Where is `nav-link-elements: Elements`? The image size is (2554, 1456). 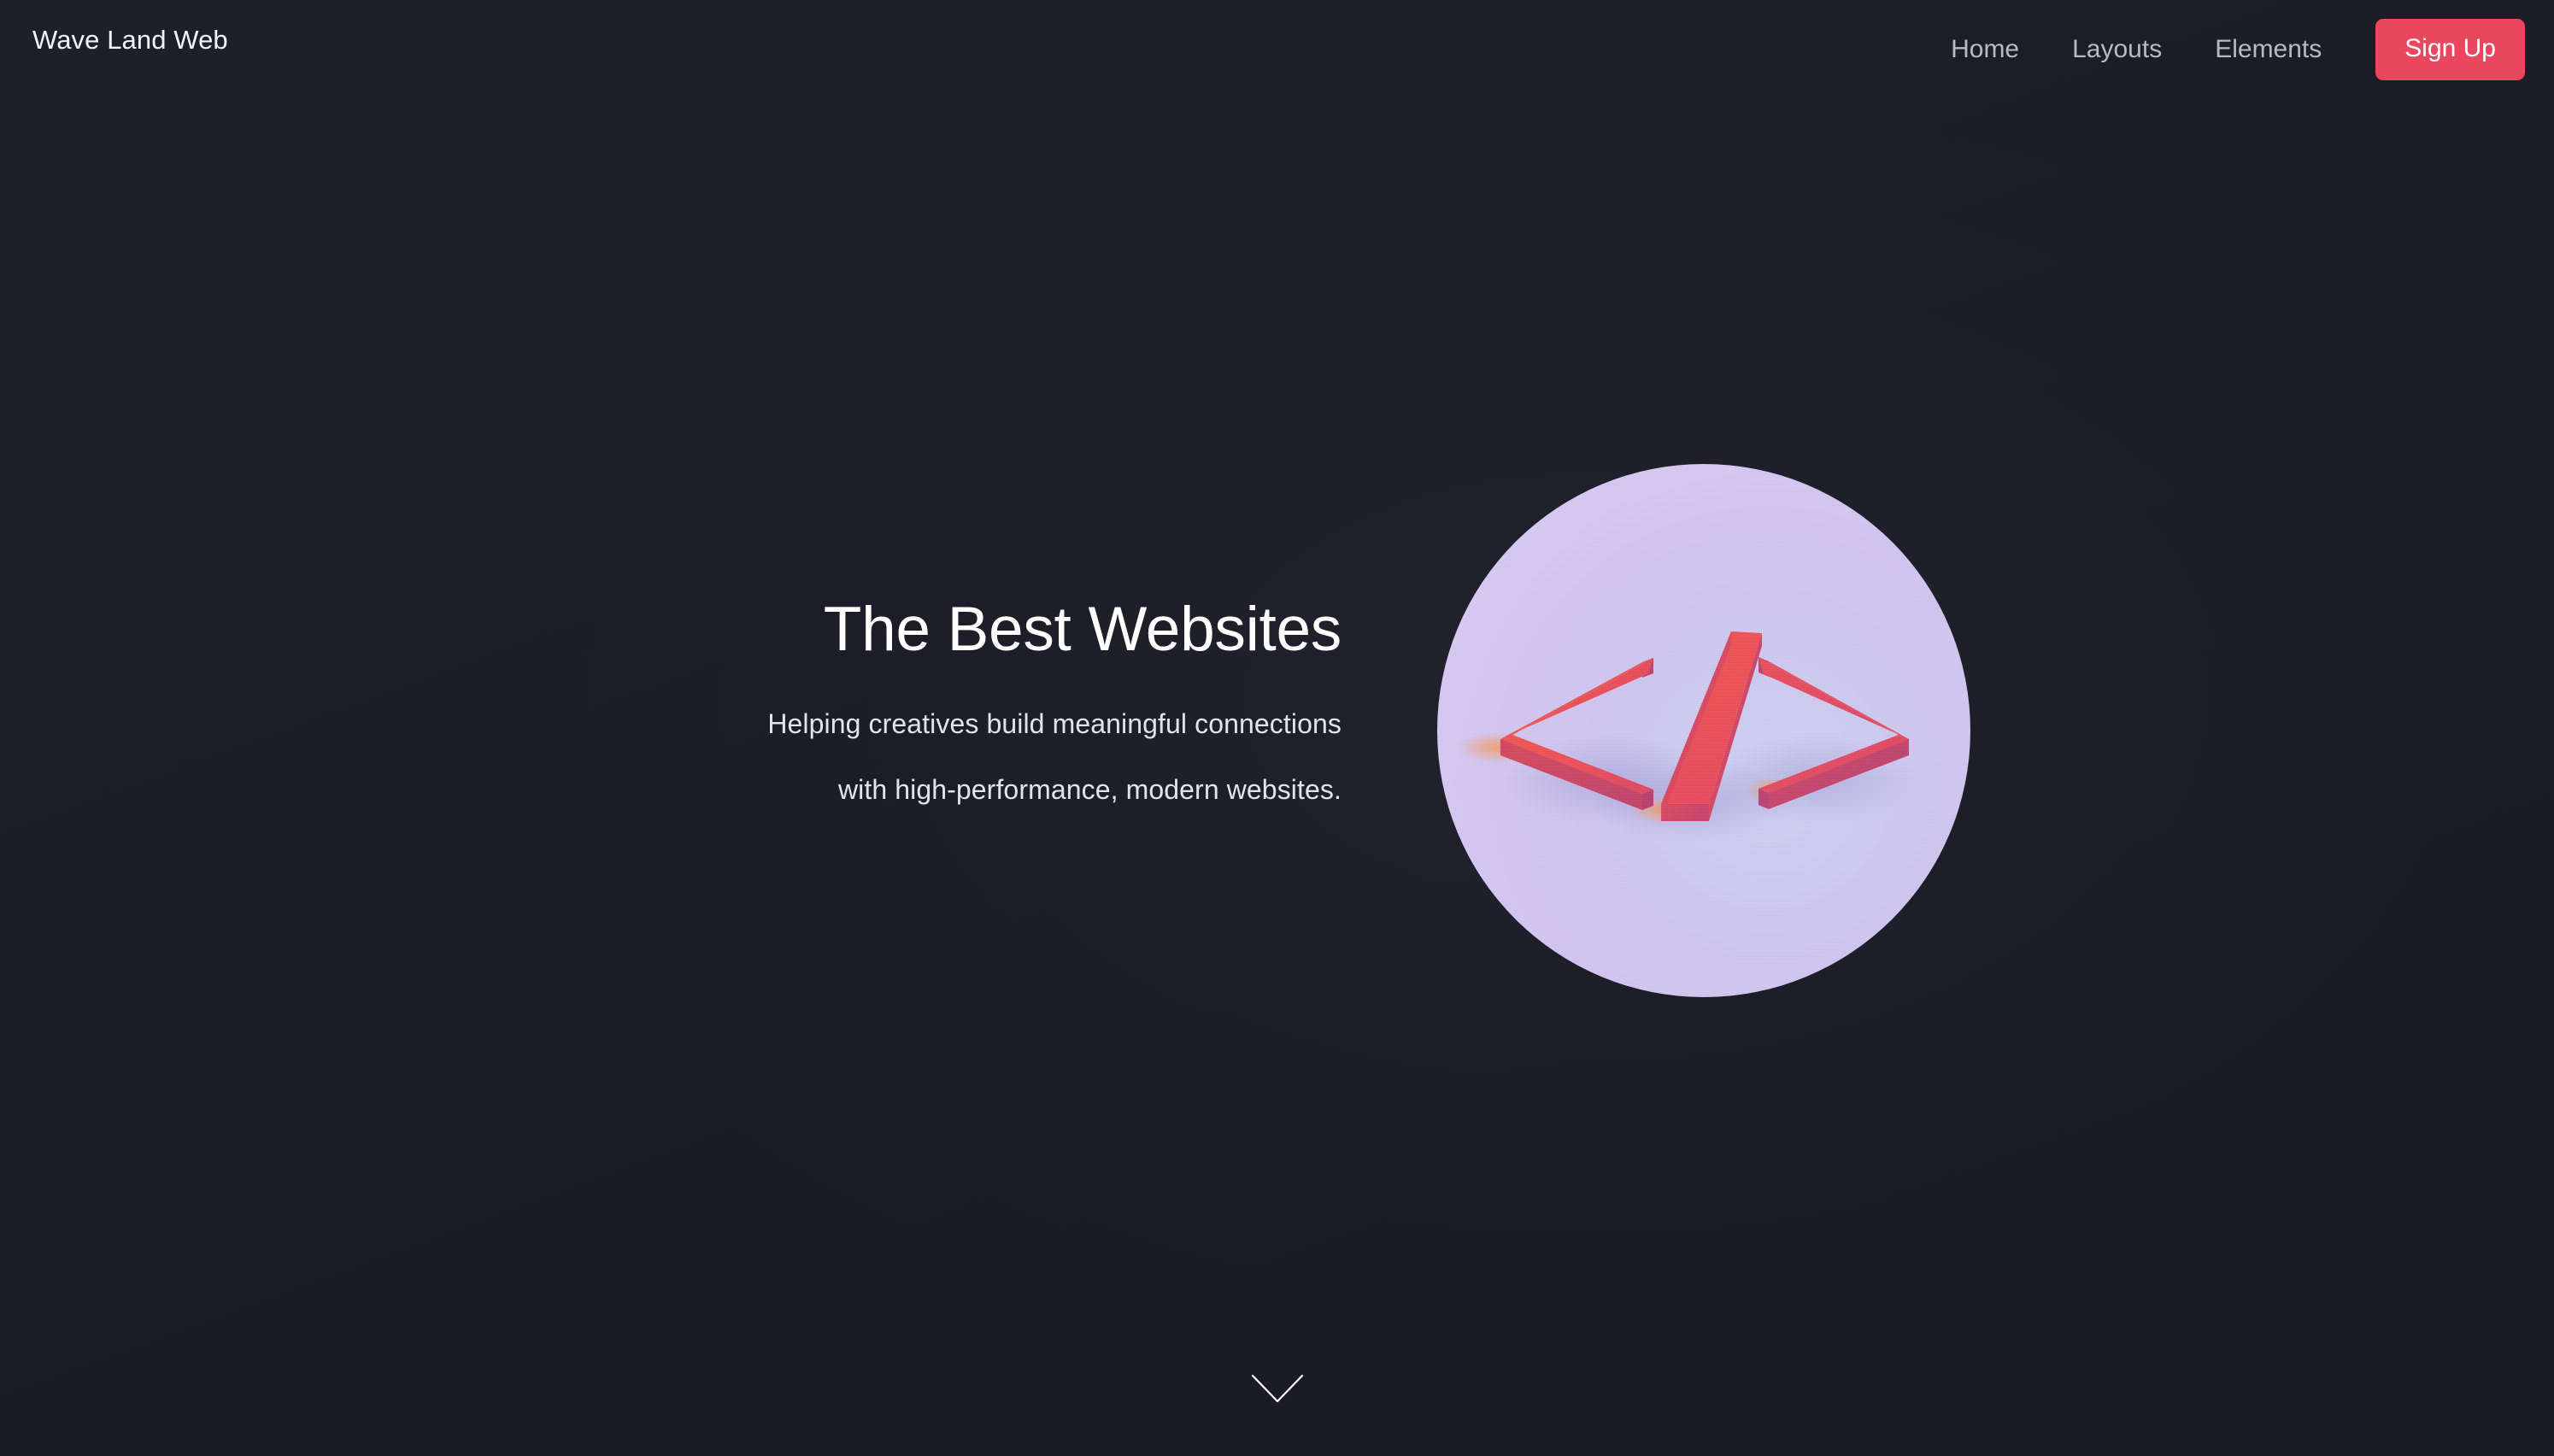 nav-link-elements: Elements is located at coordinates (2268, 50).